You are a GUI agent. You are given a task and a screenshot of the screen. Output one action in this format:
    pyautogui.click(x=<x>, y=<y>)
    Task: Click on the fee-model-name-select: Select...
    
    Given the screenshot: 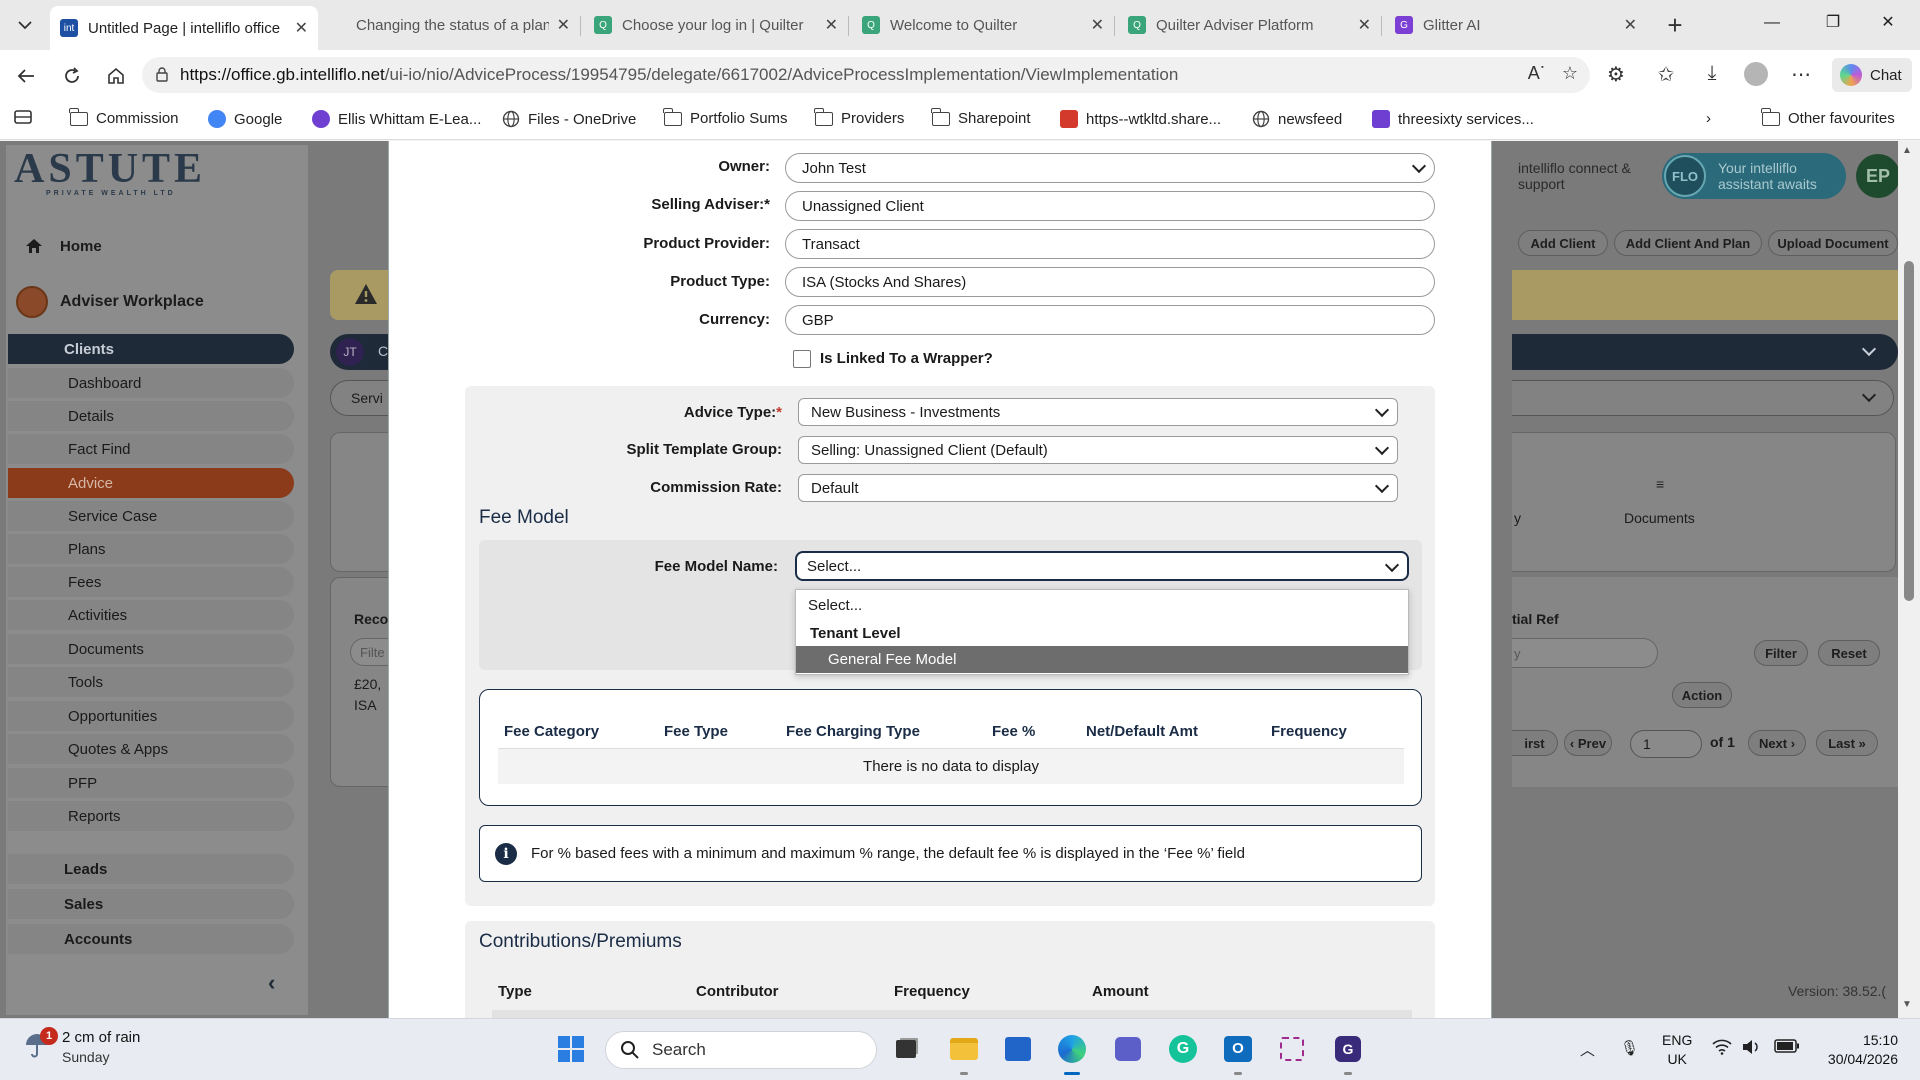 What is the action you would take?
    pyautogui.click(x=1102, y=566)
    